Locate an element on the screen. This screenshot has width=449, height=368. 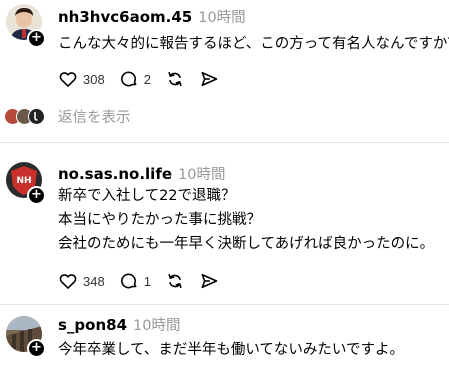
post-text-line: 本当にやりたかった事に挑戦？ is located at coordinates (159, 220).